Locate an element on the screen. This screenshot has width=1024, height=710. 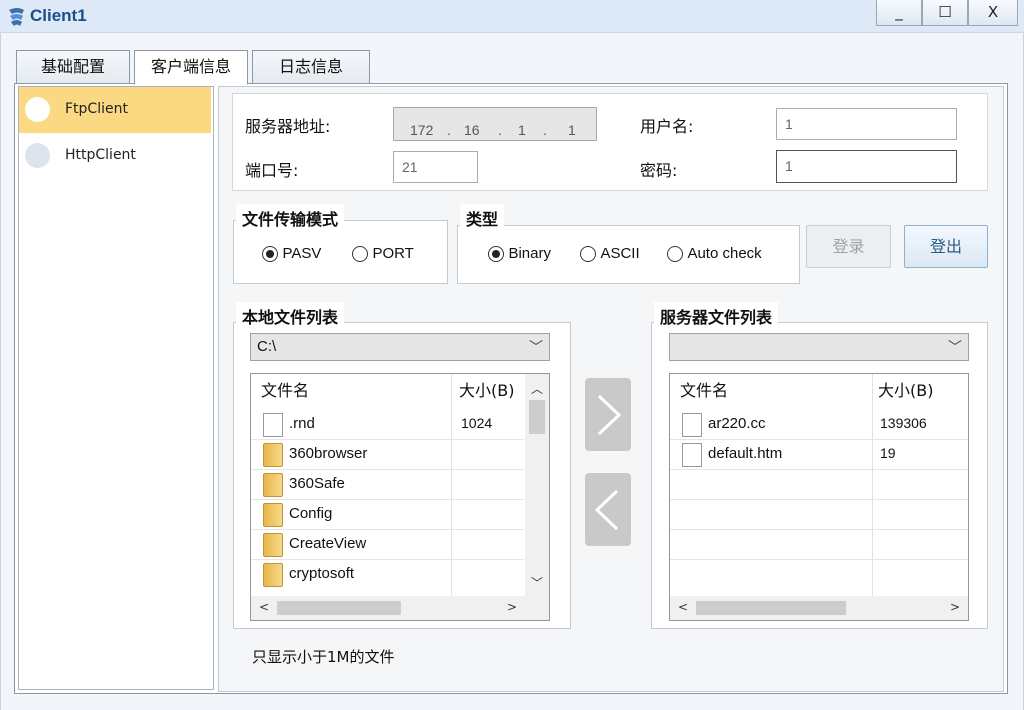
remote-col-size: 大小(B) is located at coordinates (905, 391).